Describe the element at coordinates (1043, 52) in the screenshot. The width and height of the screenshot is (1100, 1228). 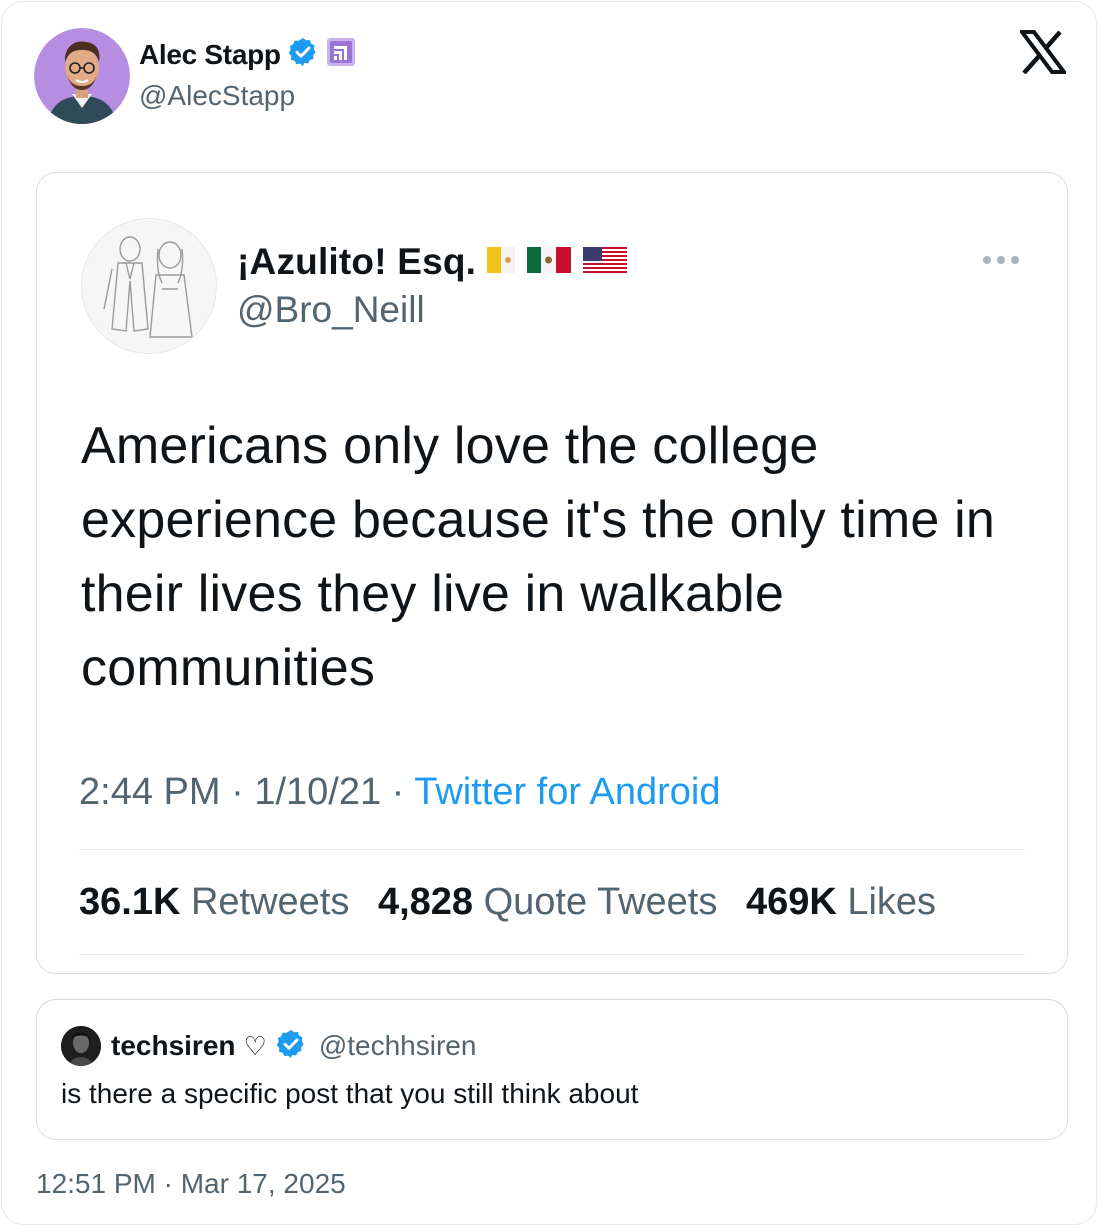
I see `x-logo-icon` at that location.